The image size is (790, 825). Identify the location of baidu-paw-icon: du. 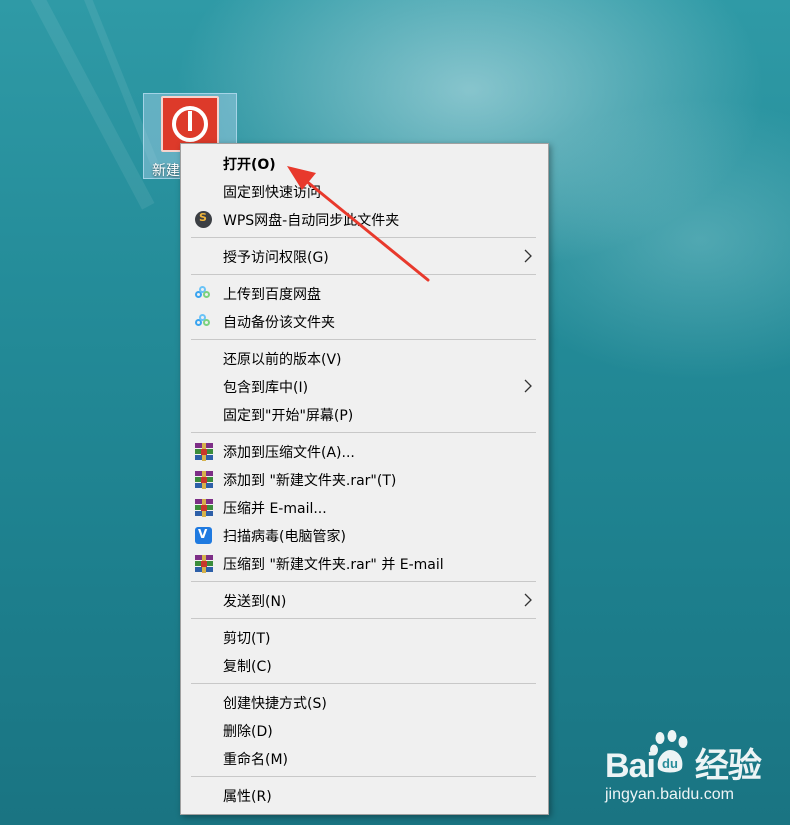
(669, 751).